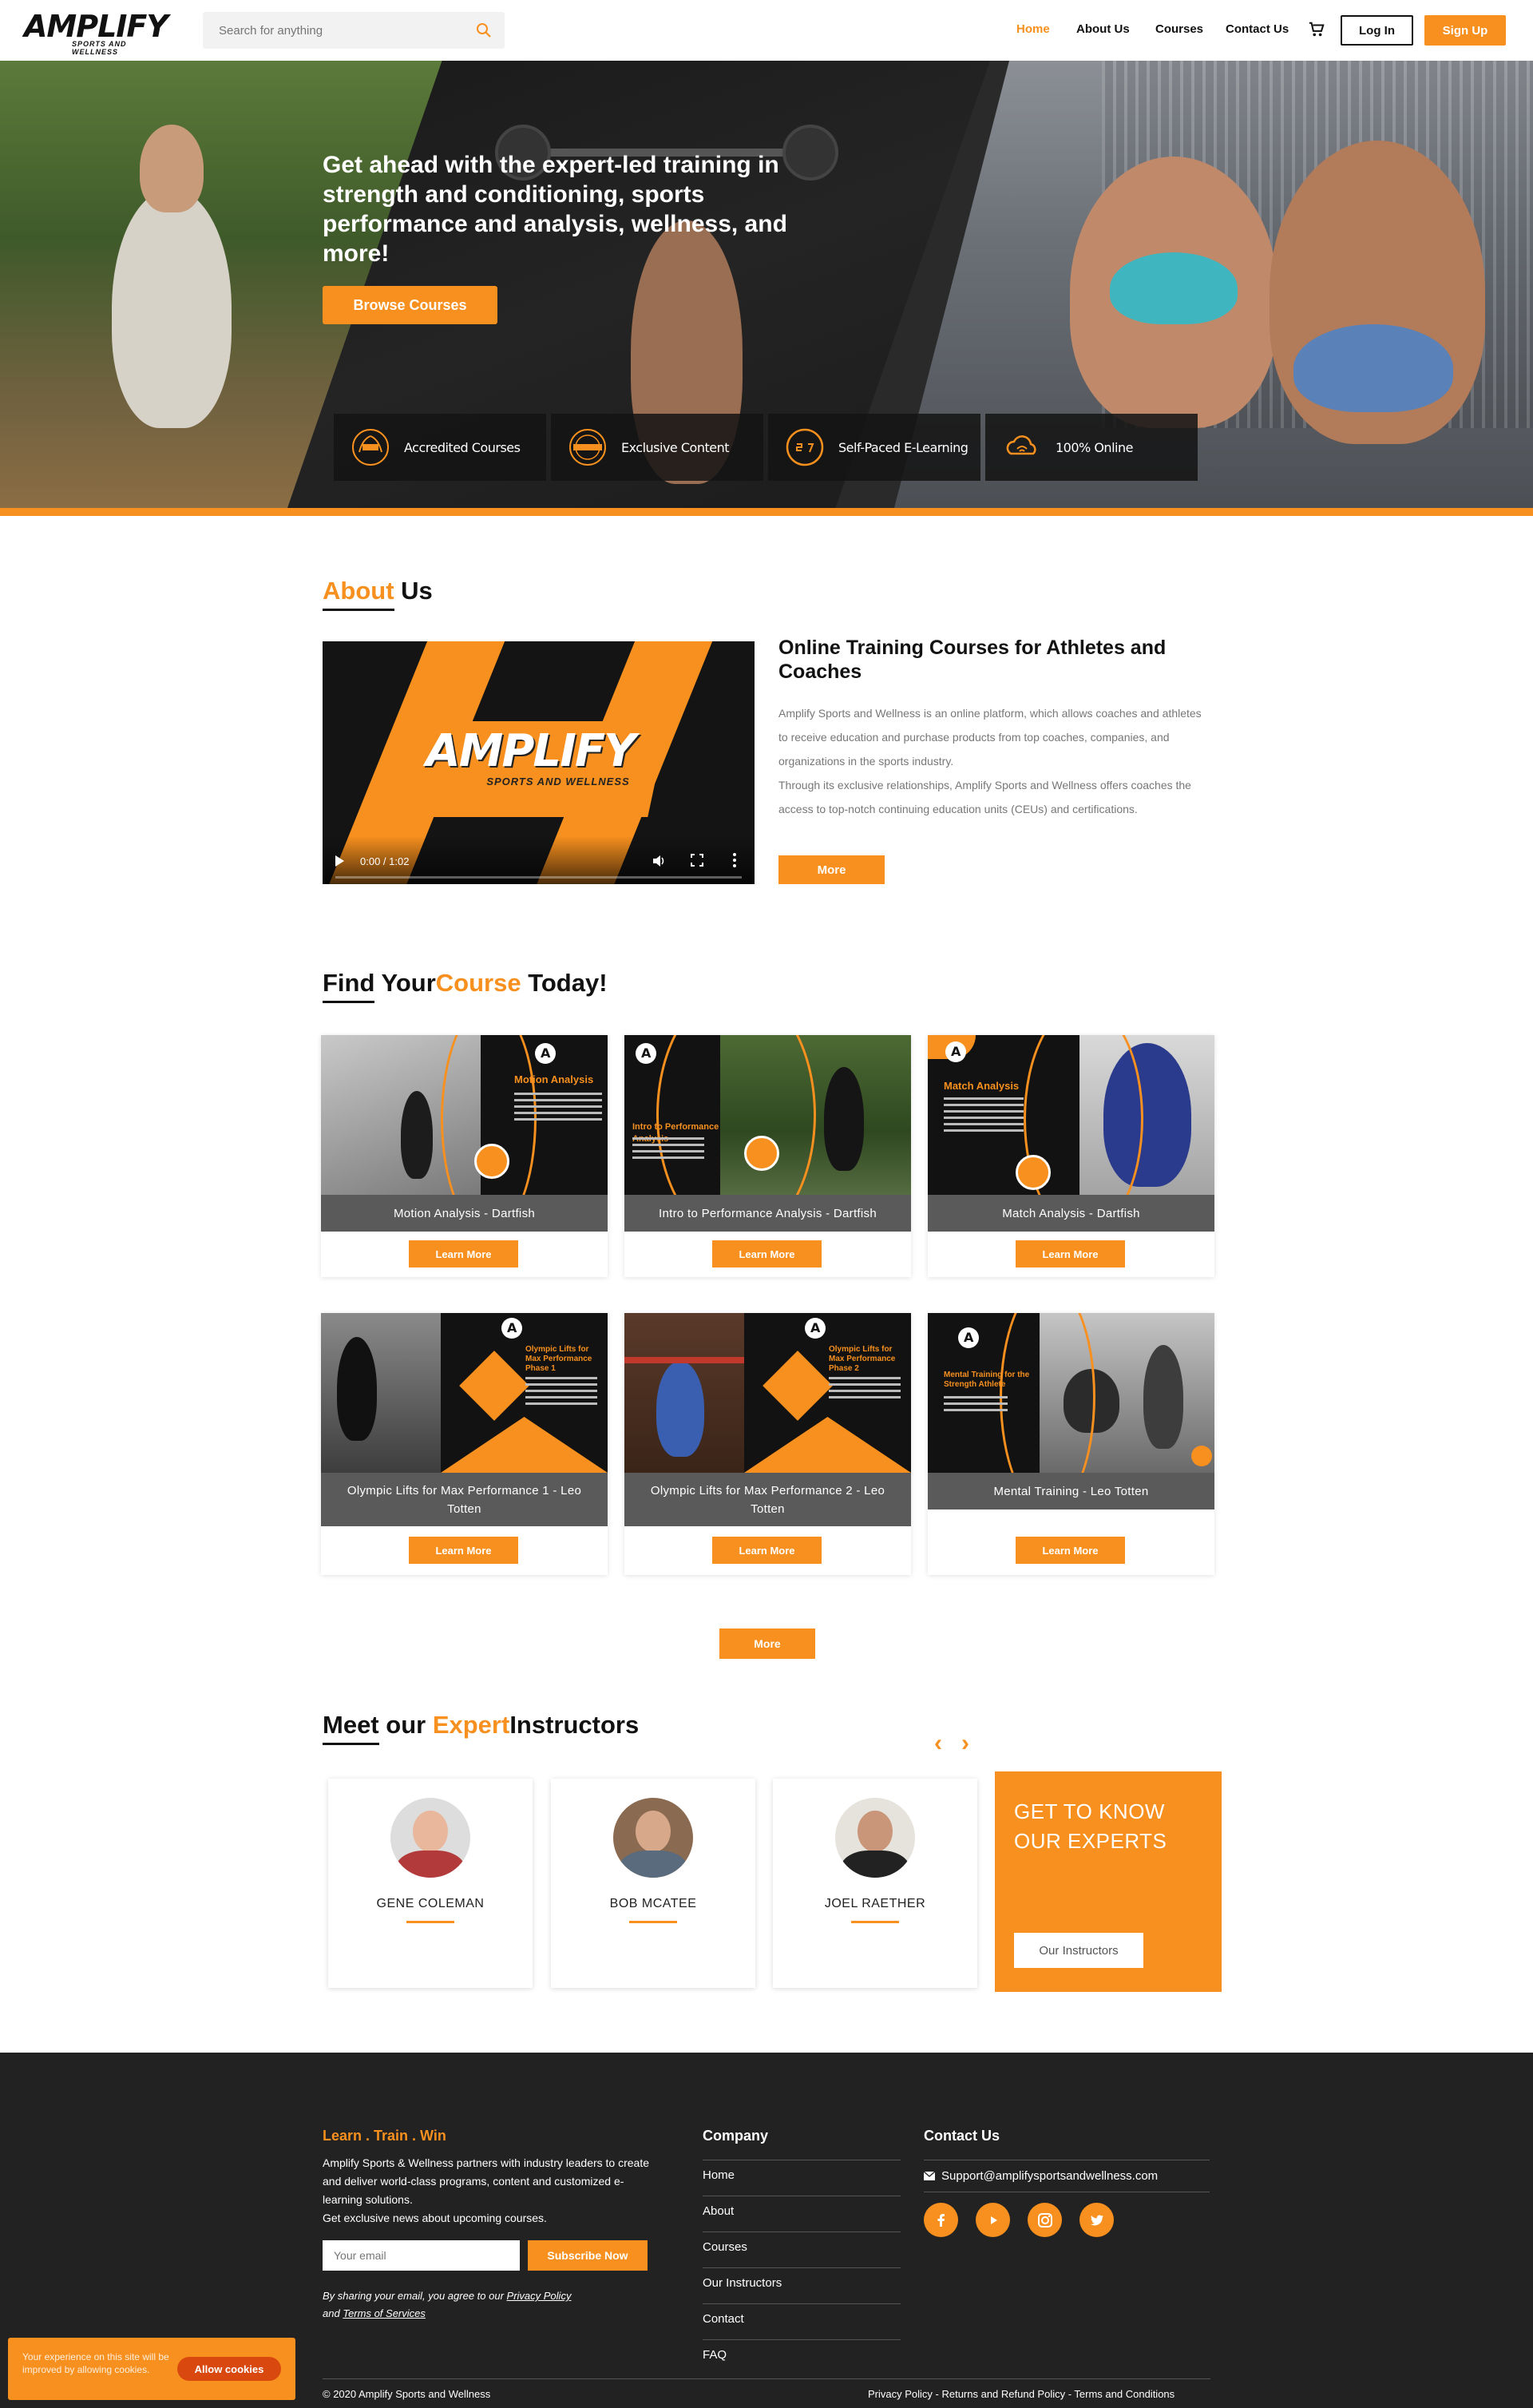  What do you see at coordinates (1078, 1950) in the screenshot?
I see `our-instructors-button: Our Instructors` at bounding box center [1078, 1950].